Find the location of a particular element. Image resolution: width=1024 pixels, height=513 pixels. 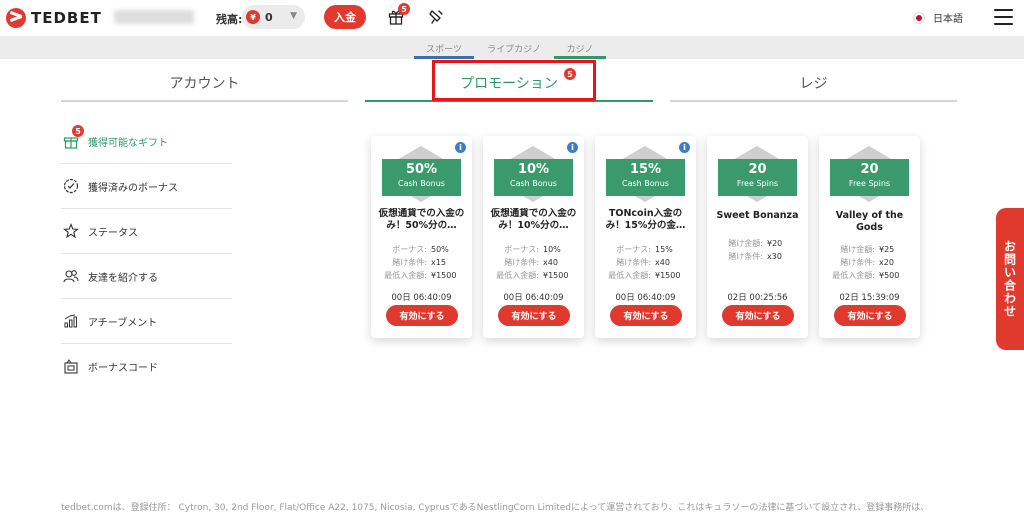

detail-row: 最低入金額: ¥1500 is located at coordinates (645, 275).